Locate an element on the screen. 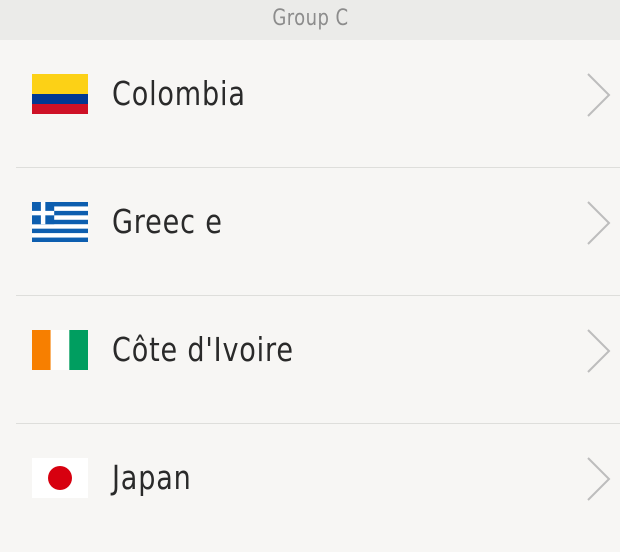  team-name: Côte d'Ivoire is located at coordinates (203, 349).